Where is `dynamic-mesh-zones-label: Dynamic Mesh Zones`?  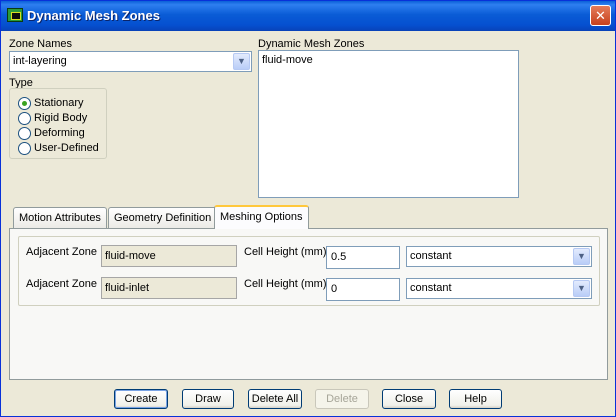
dynamic-mesh-zones-label: Dynamic Mesh Zones is located at coordinates (311, 44).